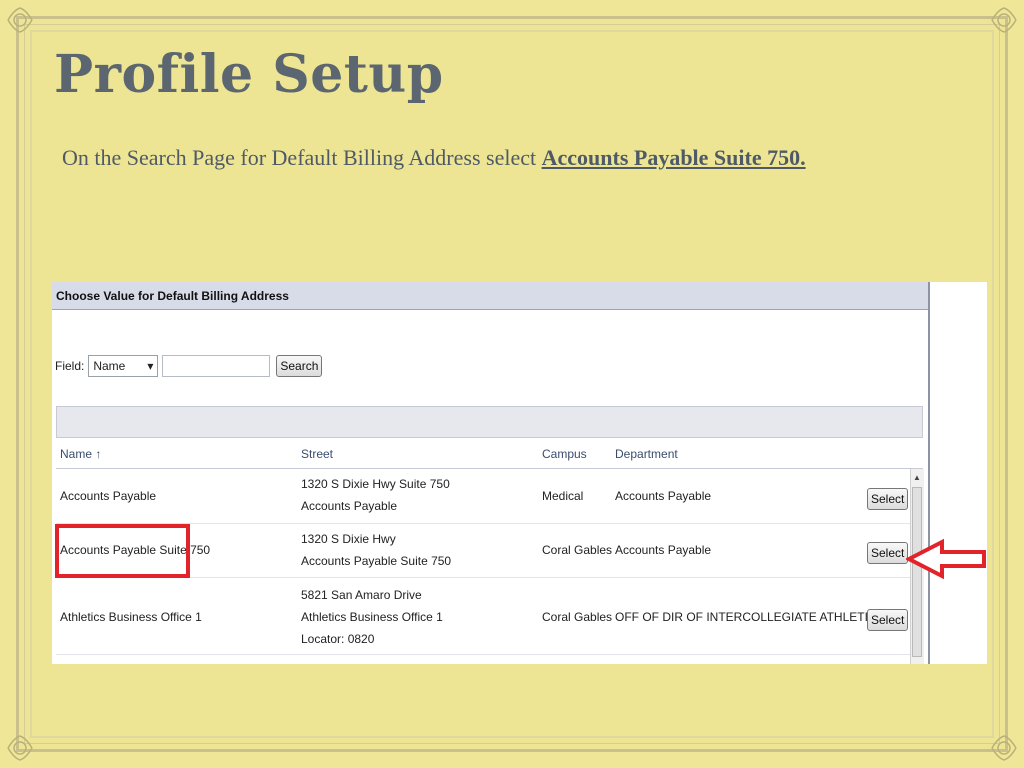 Image resolution: width=1024 pixels, height=768 pixels. Describe the element at coordinates (361, 595) in the screenshot. I see `row-street-line: 5821 San Amaro Drive` at that location.